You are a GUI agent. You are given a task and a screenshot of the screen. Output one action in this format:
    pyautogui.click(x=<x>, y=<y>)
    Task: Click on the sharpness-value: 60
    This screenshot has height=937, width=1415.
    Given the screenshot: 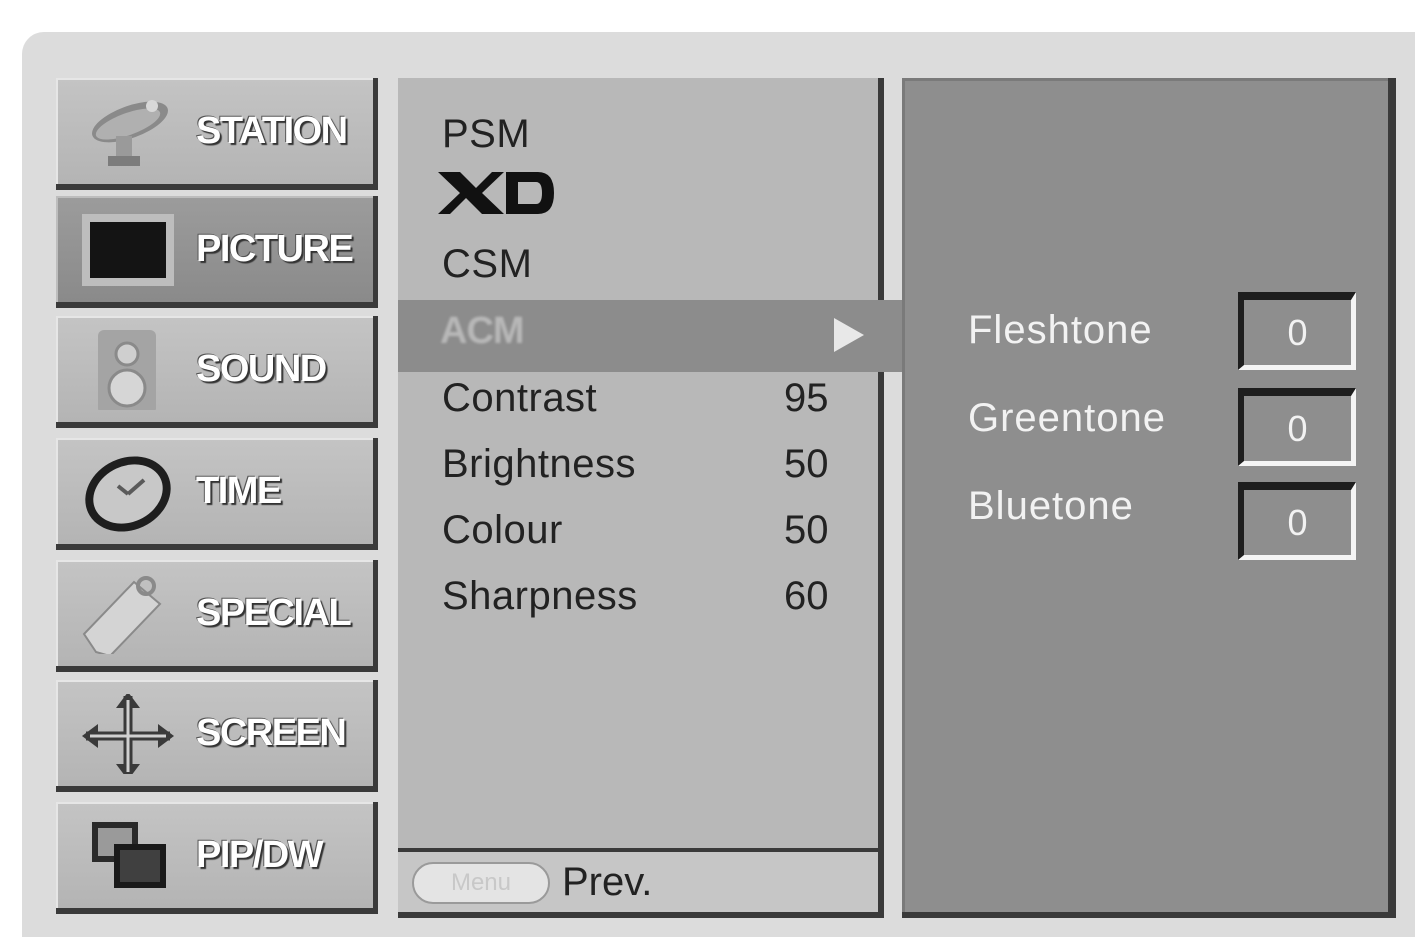 What is the action you would take?
    pyautogui.click(x=806, y=596)
    